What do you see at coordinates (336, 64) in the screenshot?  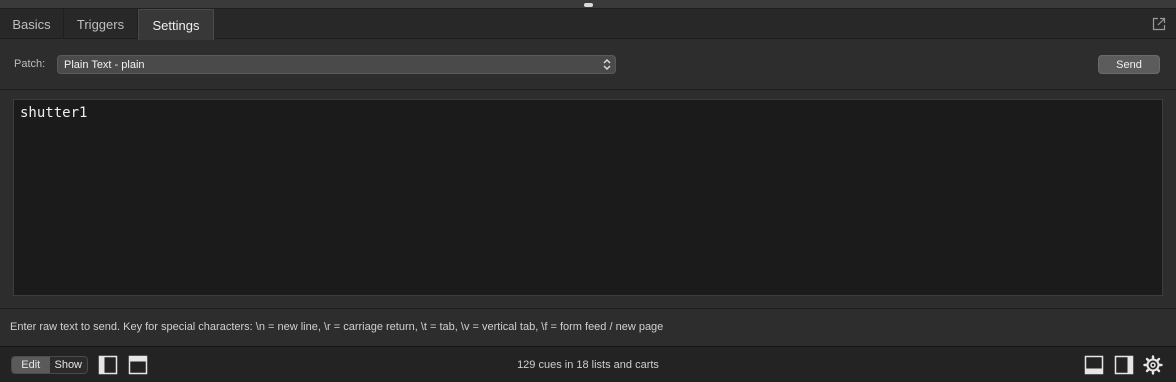 I see `patch-select: Plain Text - plain` at bounding box center [336, 64].